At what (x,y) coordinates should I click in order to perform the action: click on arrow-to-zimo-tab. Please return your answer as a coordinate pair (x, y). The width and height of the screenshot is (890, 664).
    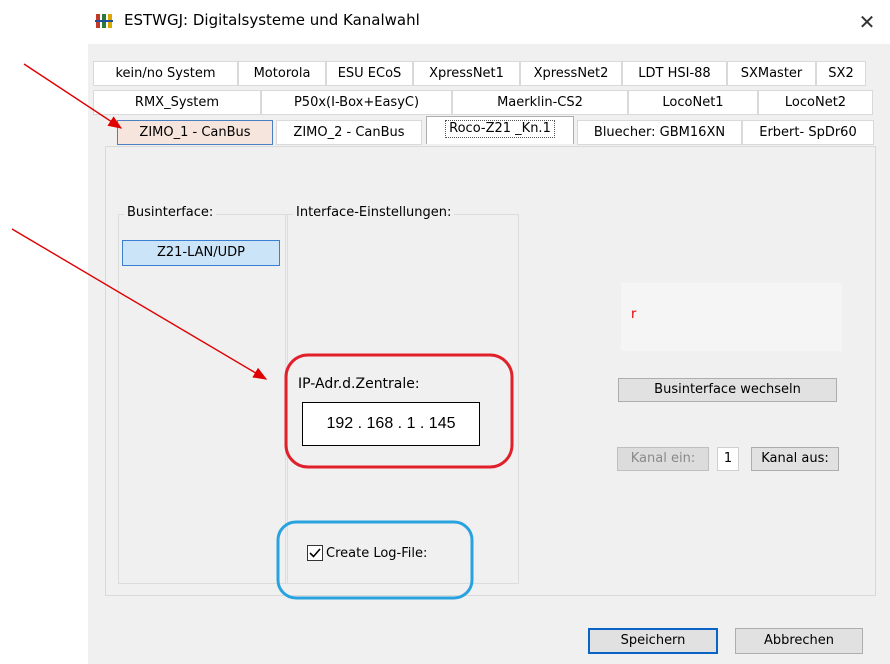
    Looking at the image, I should click on (73, 96).